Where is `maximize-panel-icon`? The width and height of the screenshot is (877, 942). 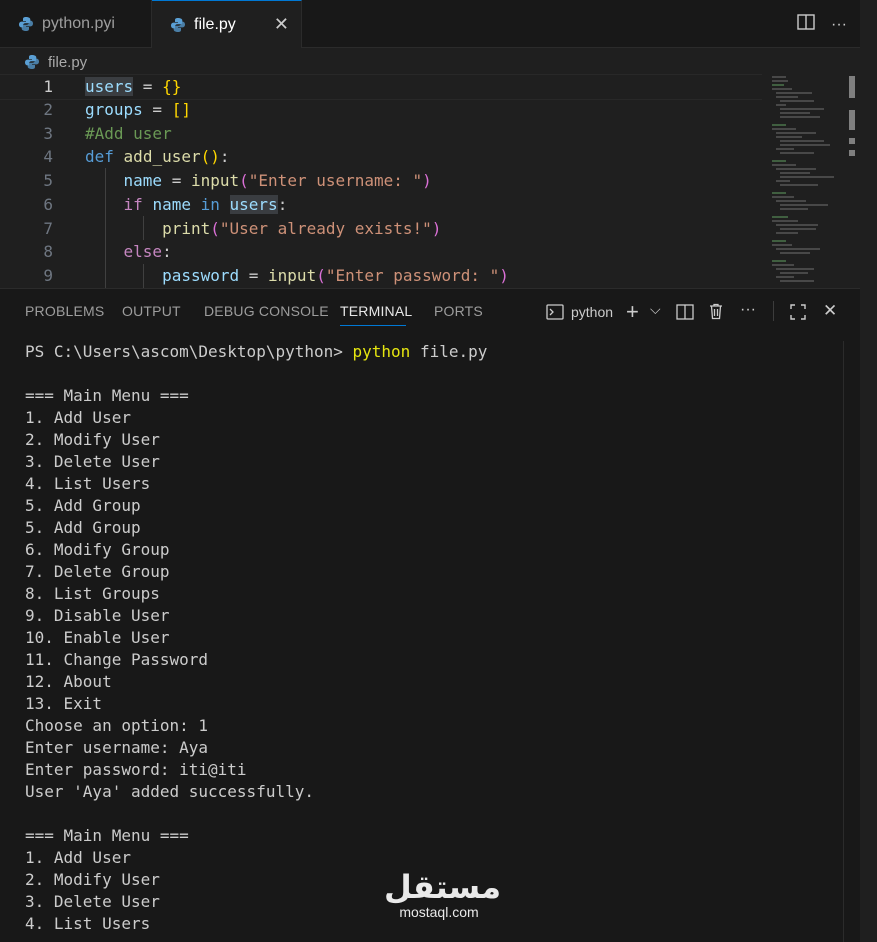
maximize-panel-icon is located at coordinates (798, 314).